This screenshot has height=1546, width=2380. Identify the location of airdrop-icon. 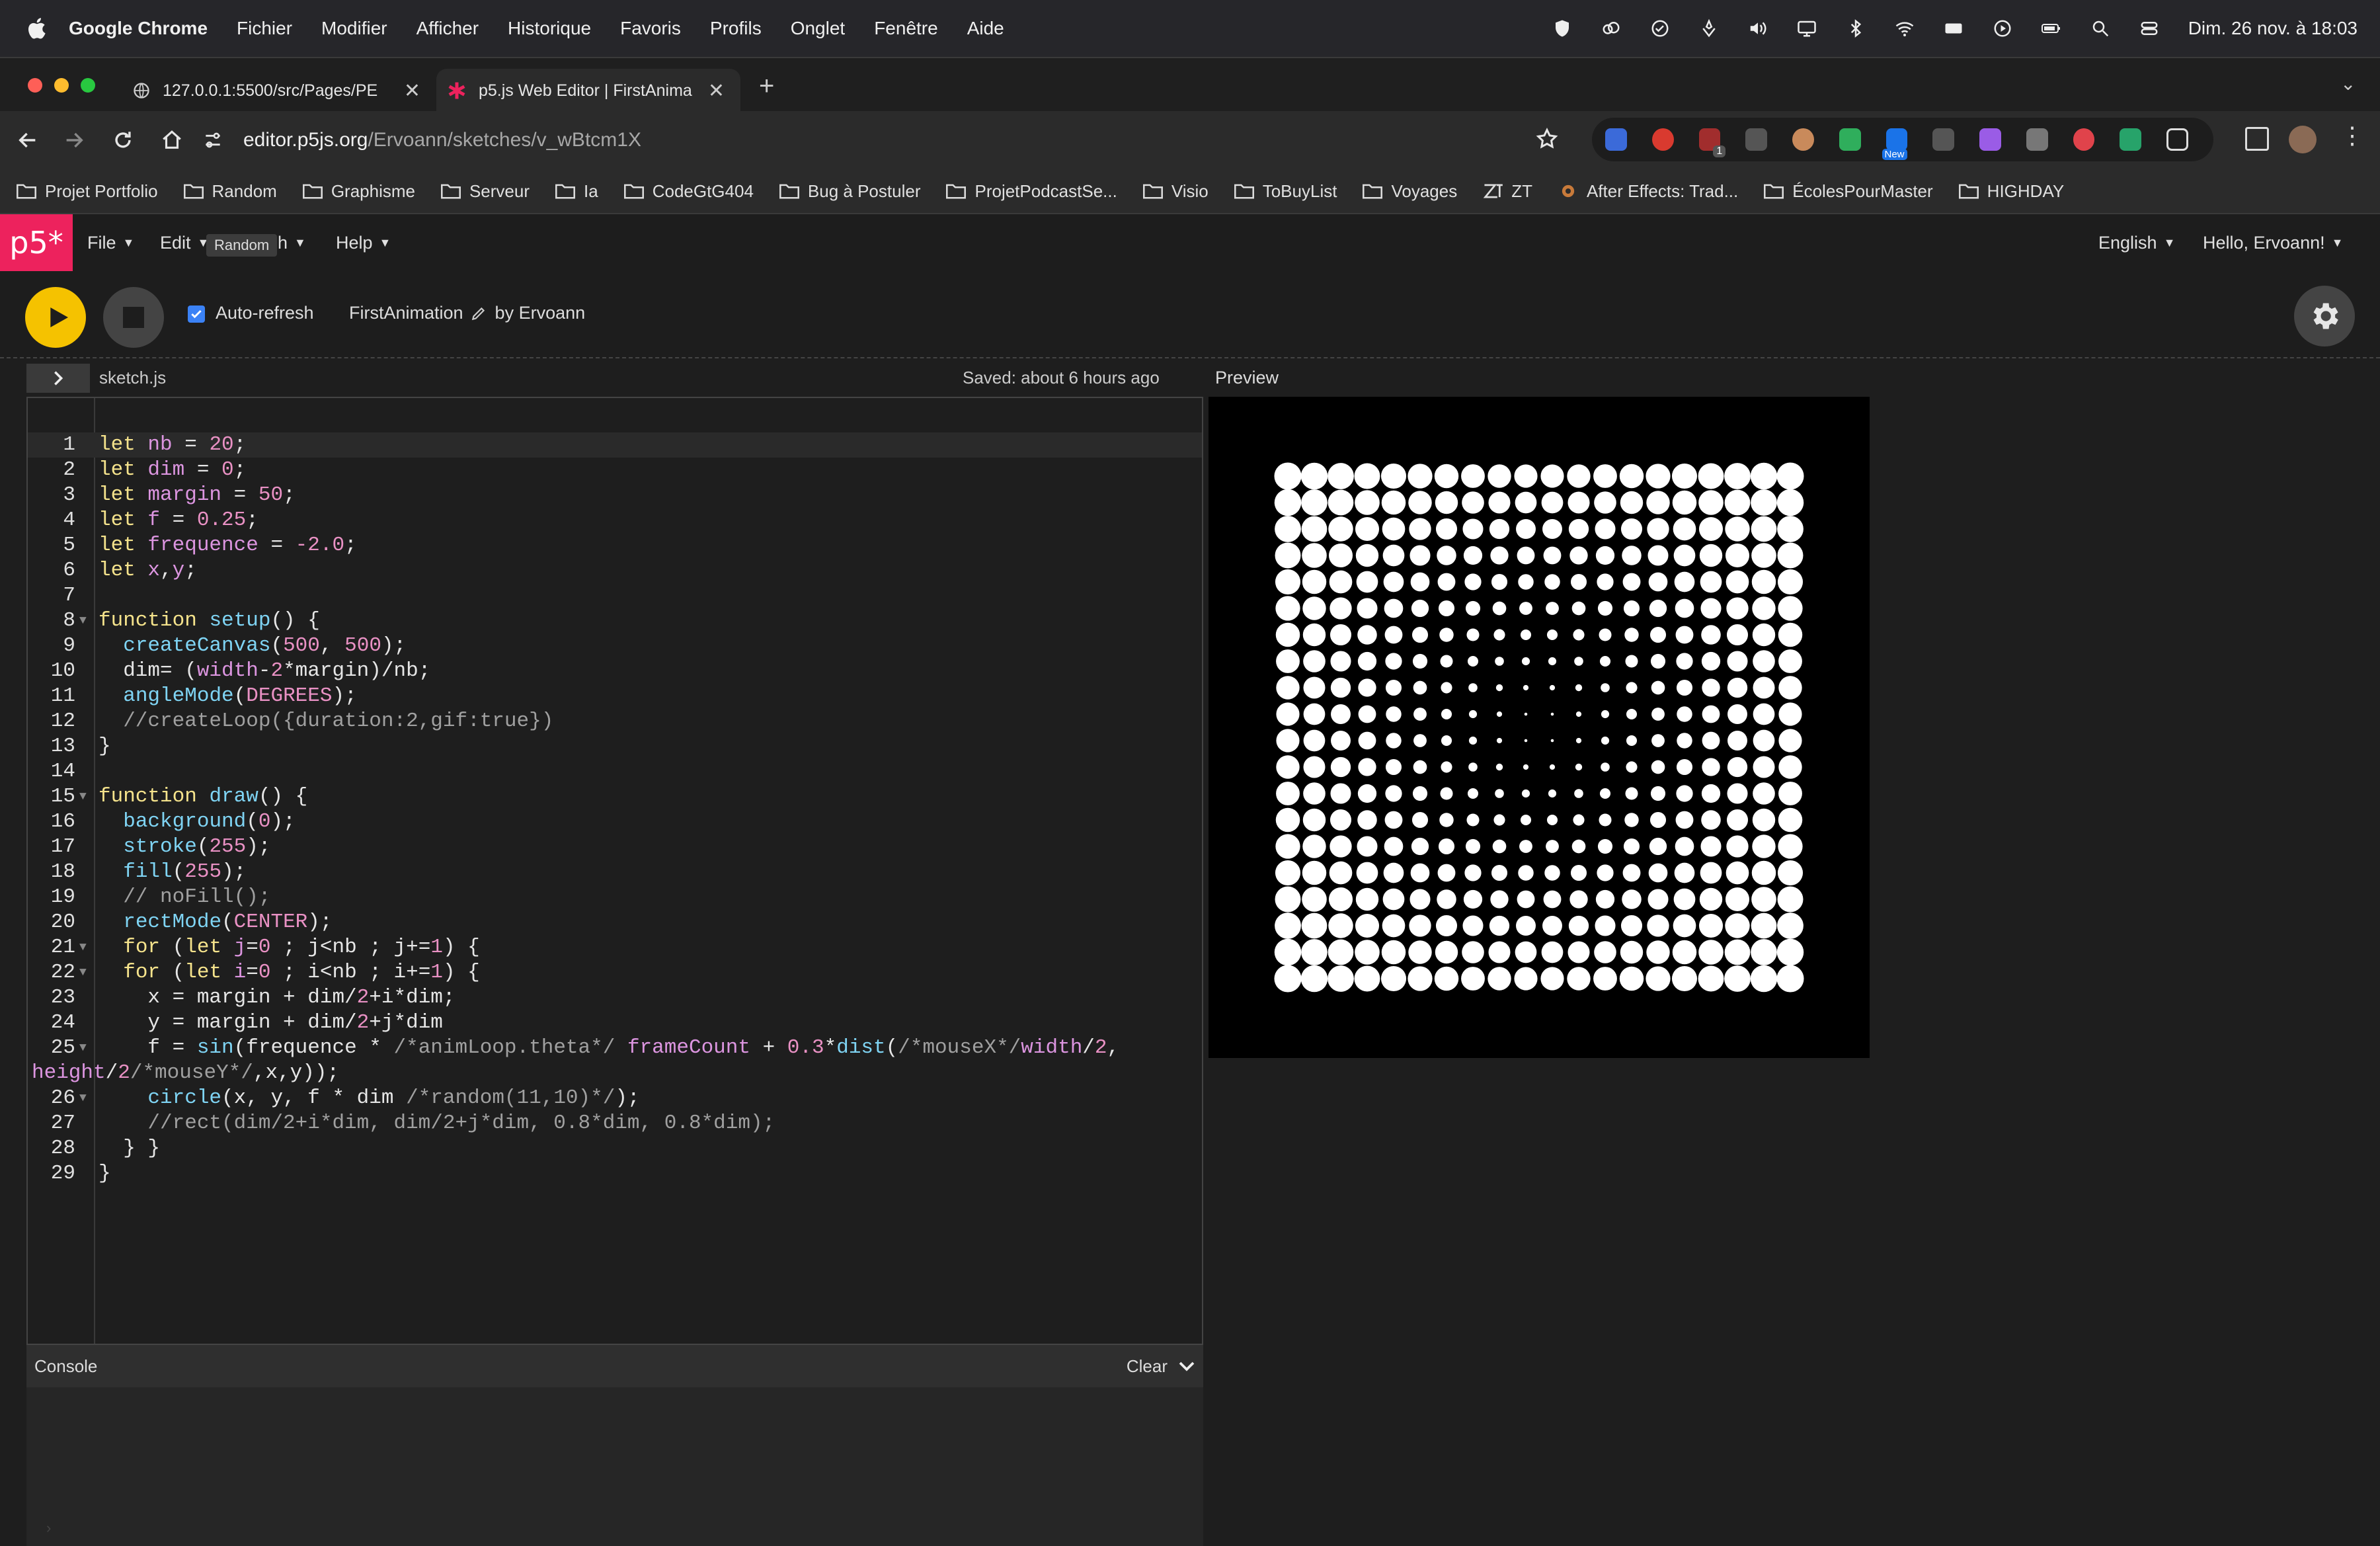
(1709, 28).